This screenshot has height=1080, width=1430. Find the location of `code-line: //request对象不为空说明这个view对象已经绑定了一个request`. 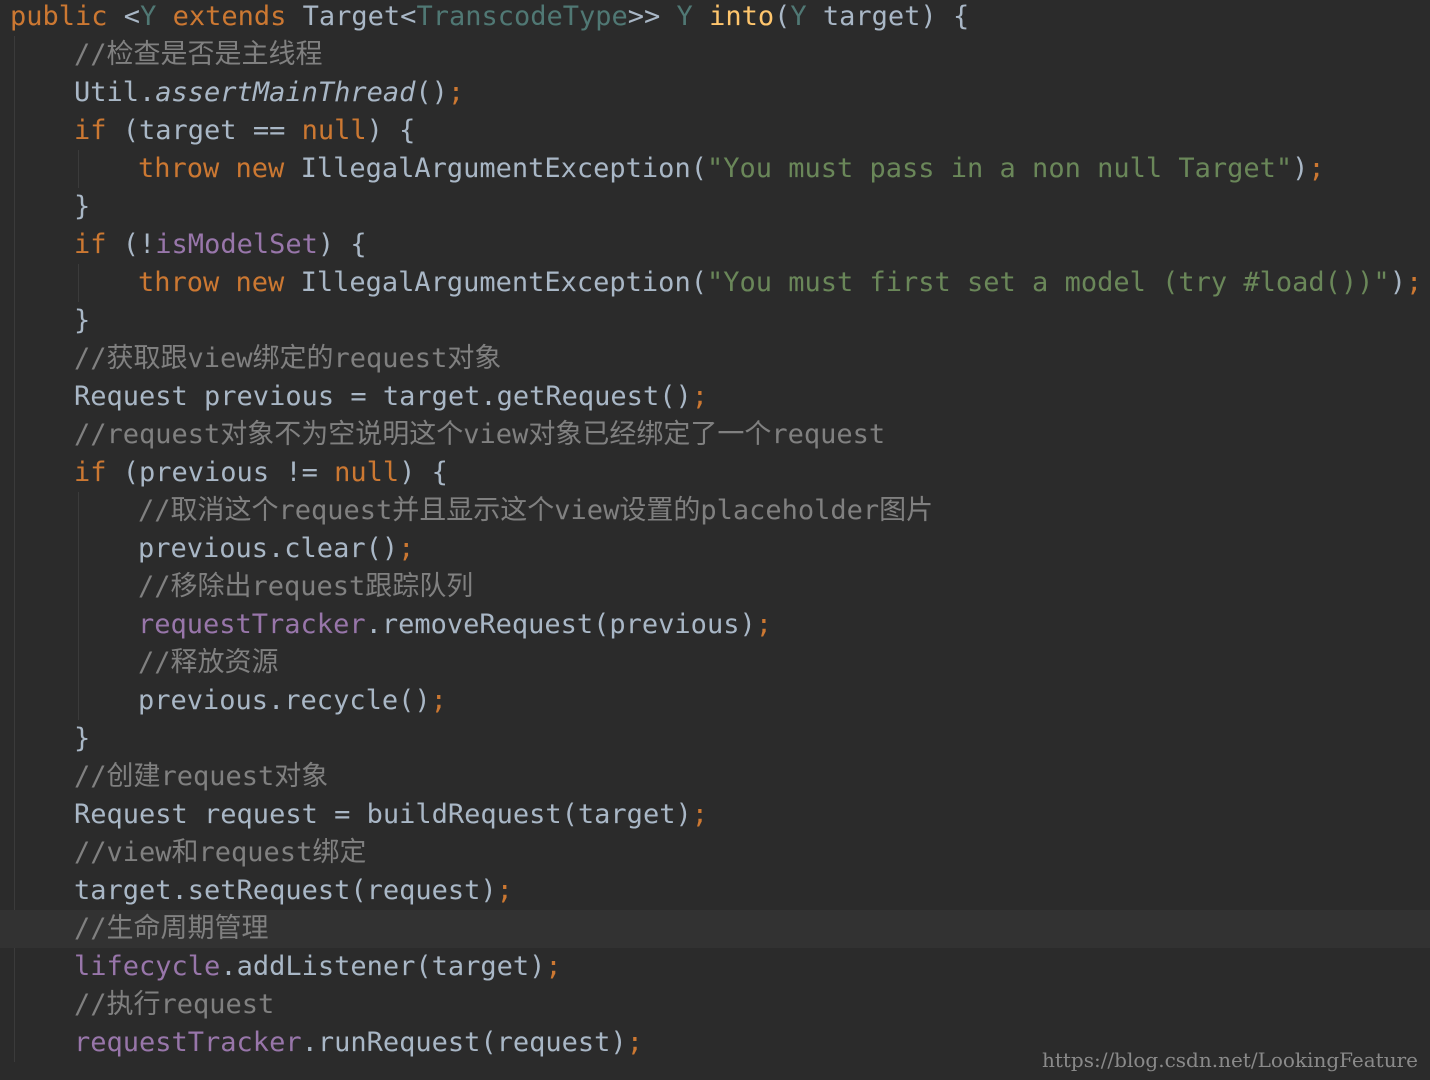

code-line: //request对象不为空说明这个view对象已经绑定了一个request is located at coordinates (715, 435).